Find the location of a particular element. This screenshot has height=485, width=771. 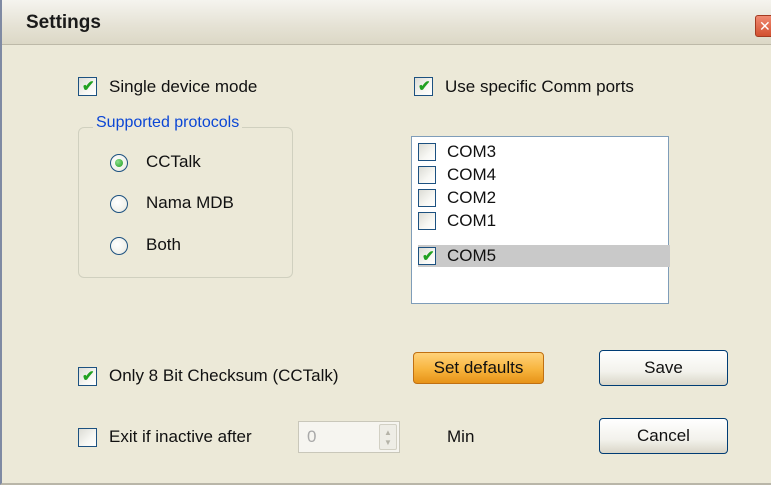

minutes-unit-label: Min is located at coordinates (461, 436).